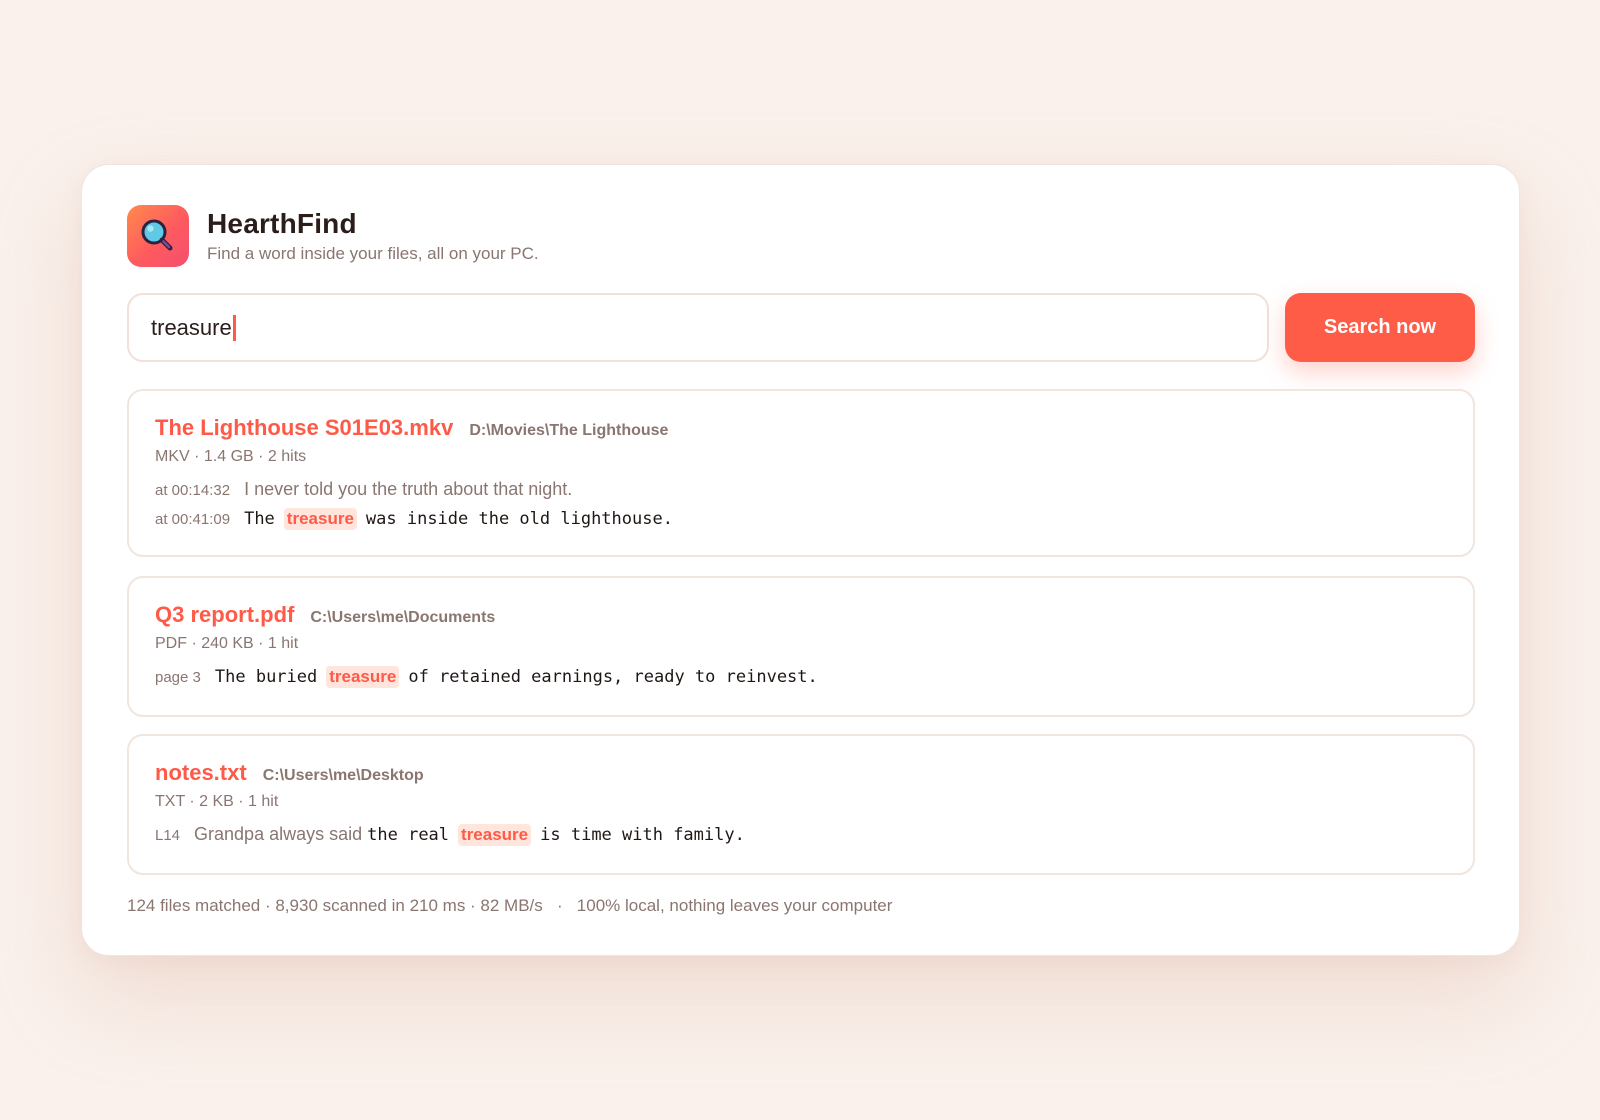 The width and height of the screenshot is (1600, 1120). What do you see at coordinates (259, 519) in the screenshot?
I see `snippet-text-before: The` at bounding box center [259, 519].